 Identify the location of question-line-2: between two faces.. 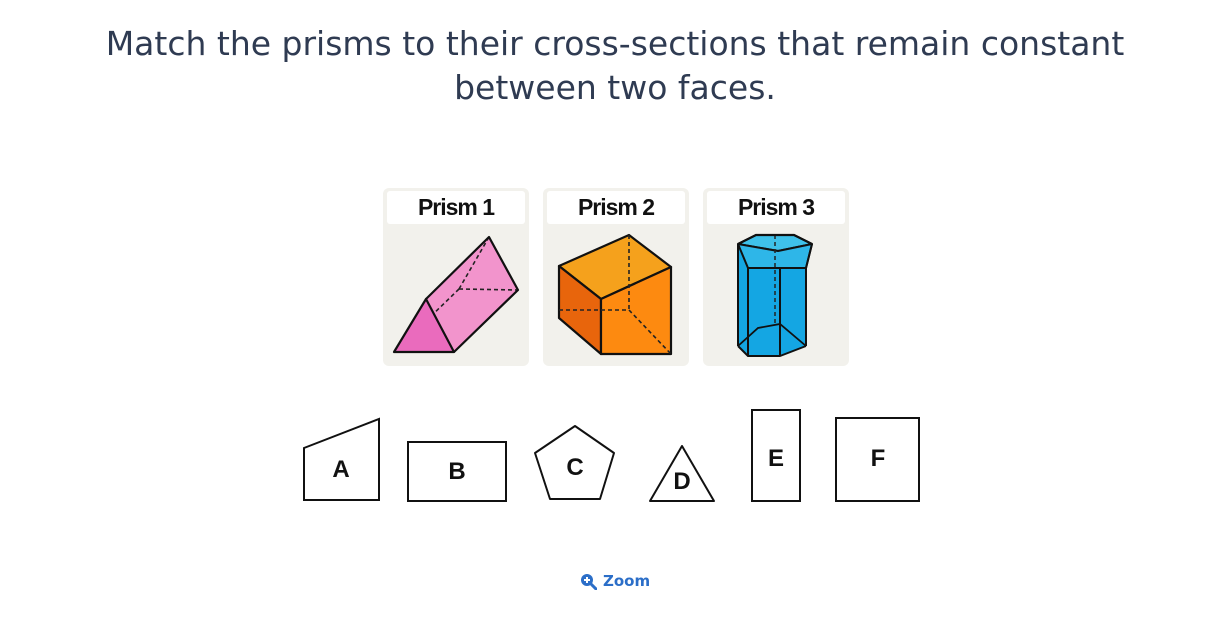
(615, 87).